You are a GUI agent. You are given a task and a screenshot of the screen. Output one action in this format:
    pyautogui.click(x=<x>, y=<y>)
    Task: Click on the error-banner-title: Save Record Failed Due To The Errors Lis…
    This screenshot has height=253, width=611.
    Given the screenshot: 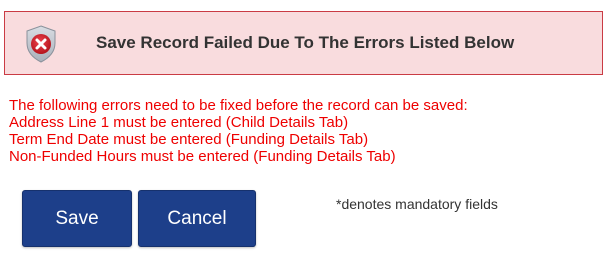 What is the action you would take?
    pyautogui.click(x=305, y=42)
    